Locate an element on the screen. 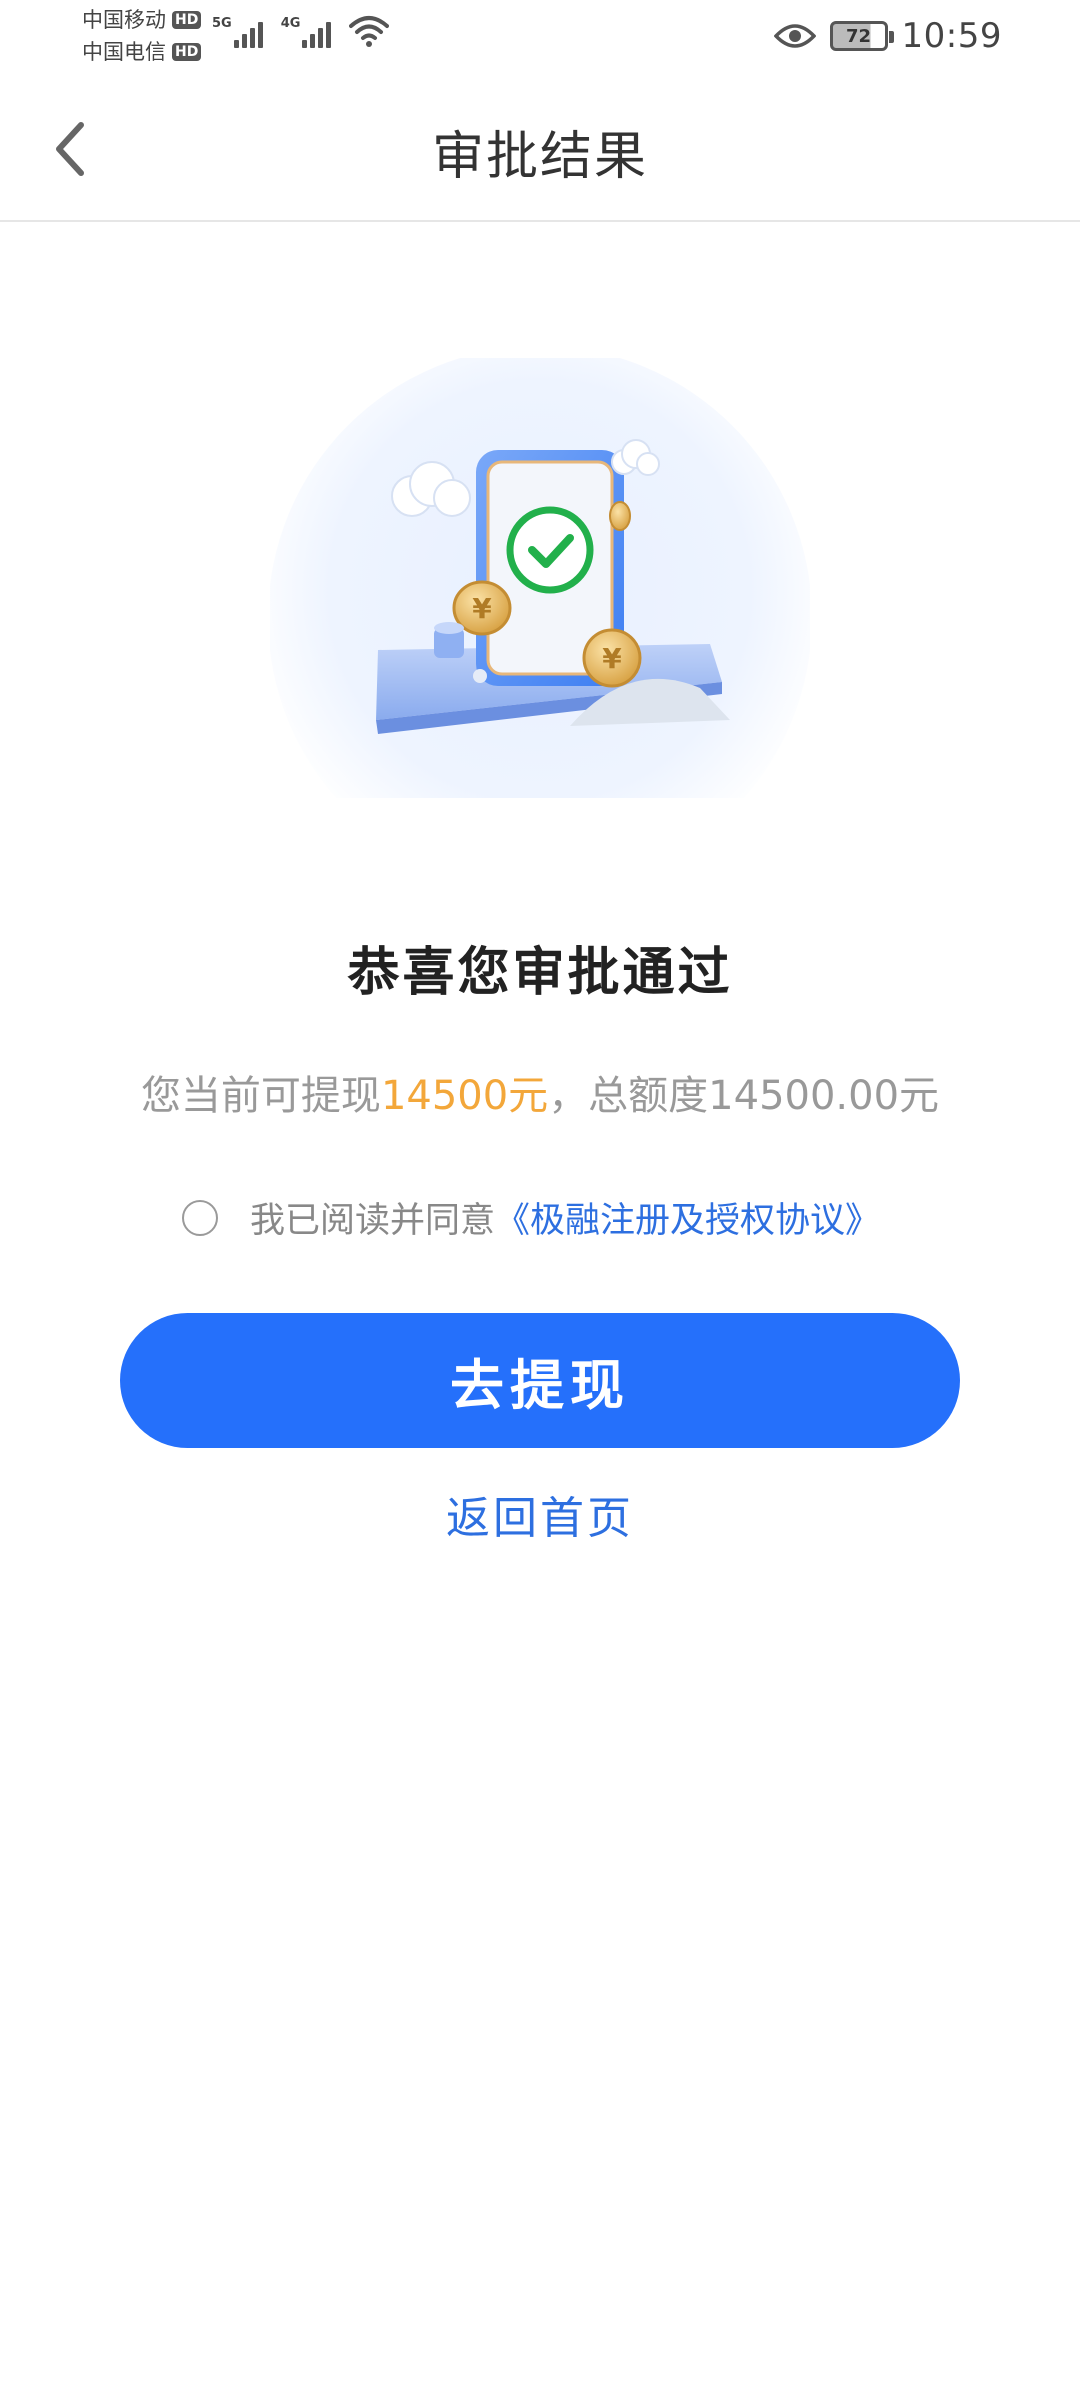  home-link-container: 返回首页 is located at coordinates (540, 1514).